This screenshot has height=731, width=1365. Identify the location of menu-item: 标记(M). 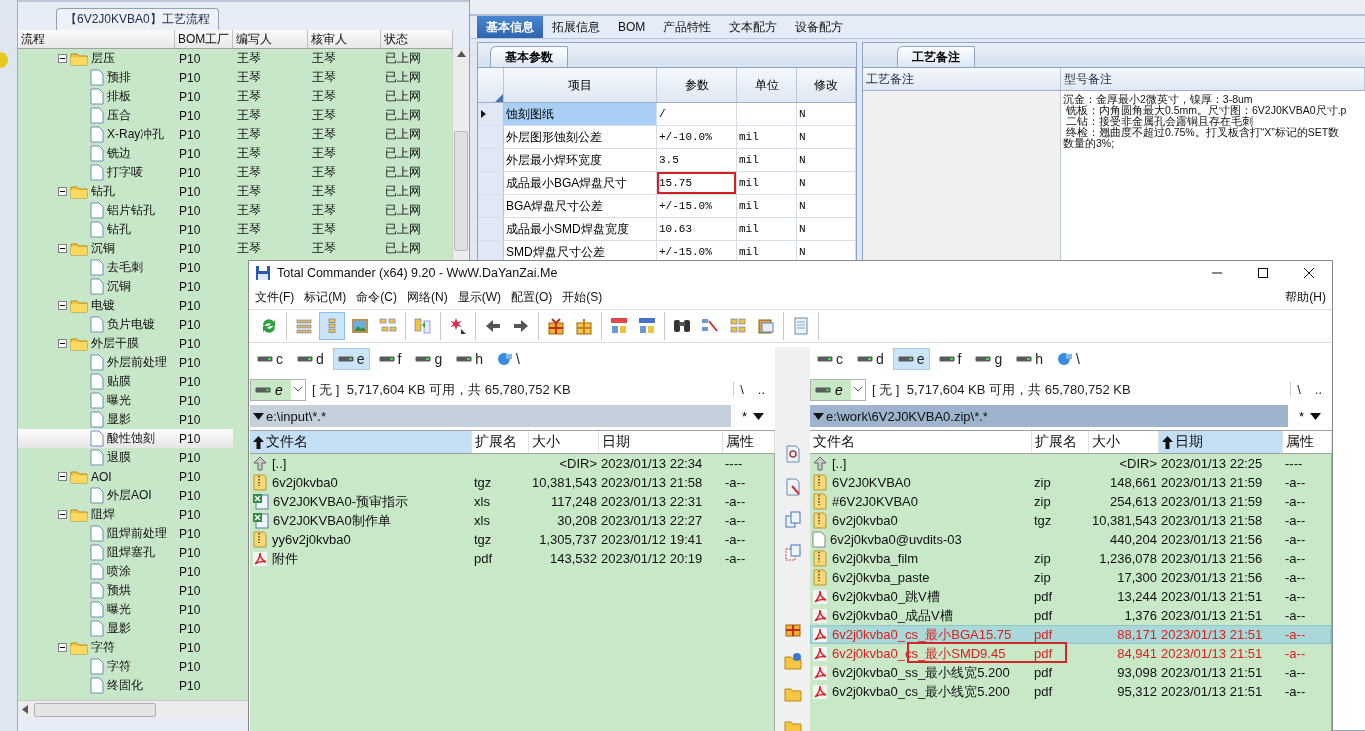
(325, 297).